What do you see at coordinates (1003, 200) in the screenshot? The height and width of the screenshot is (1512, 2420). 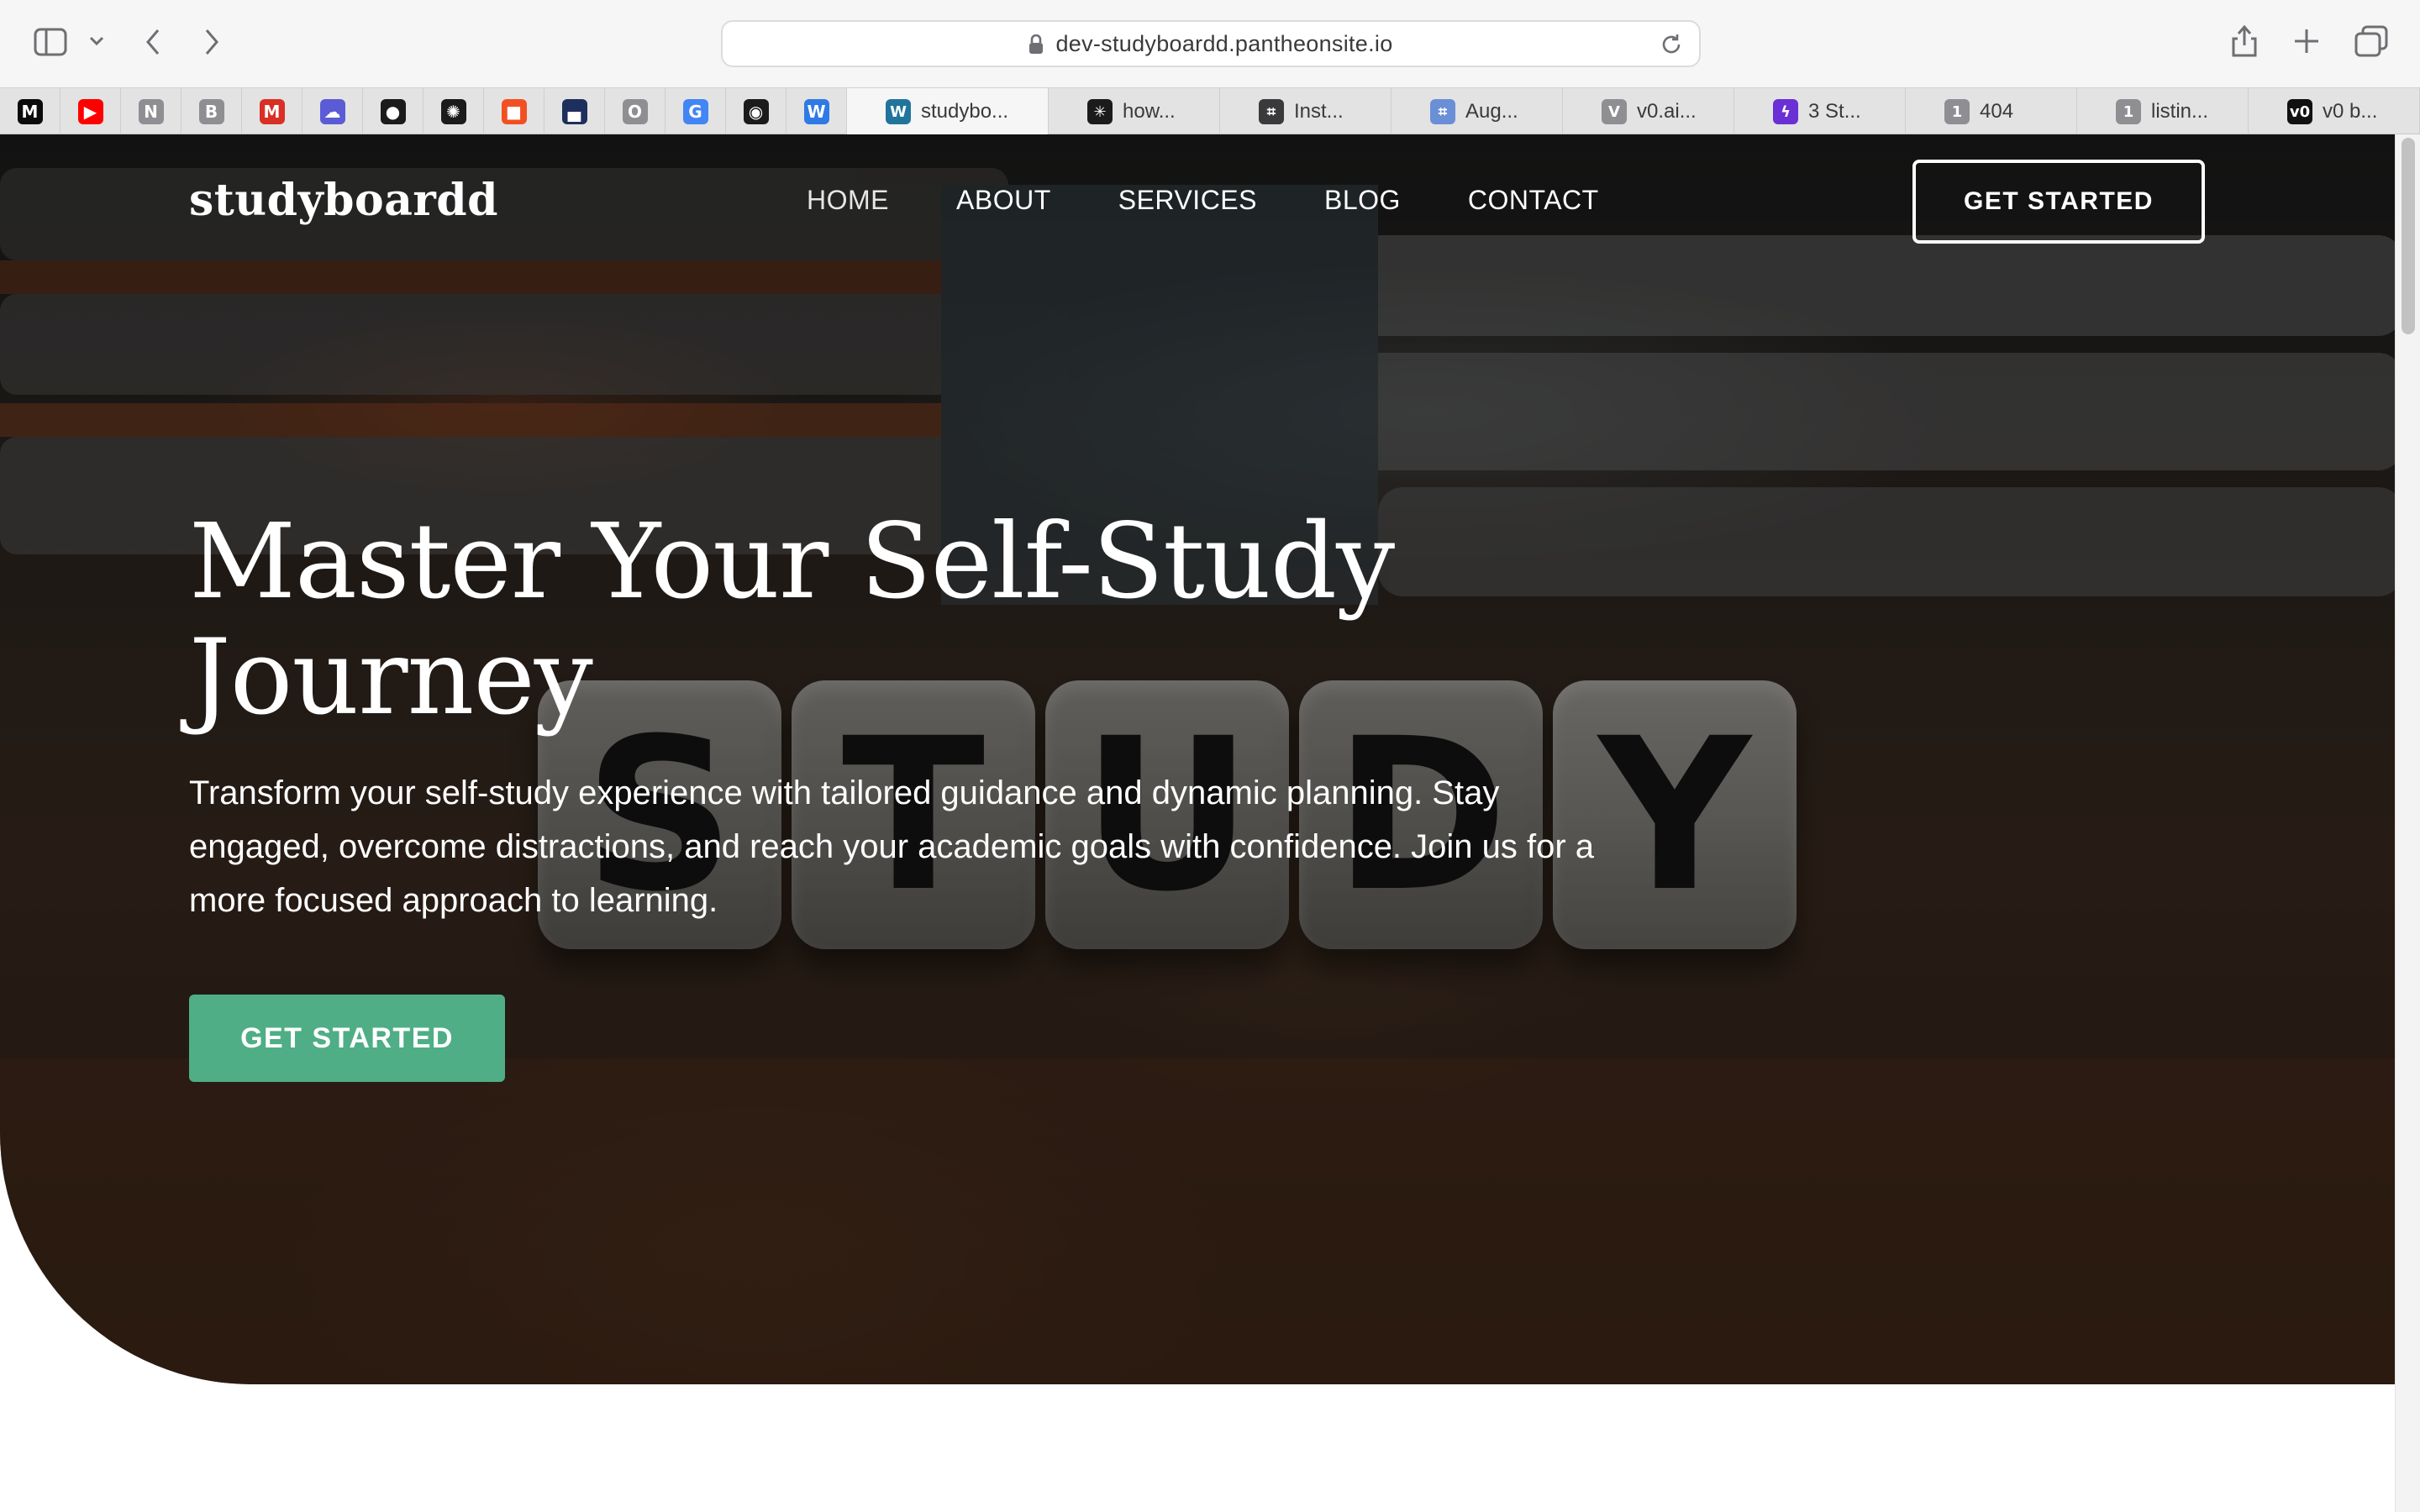 I see `nav-about: ABOUT` at bounding box center [1003, 200].